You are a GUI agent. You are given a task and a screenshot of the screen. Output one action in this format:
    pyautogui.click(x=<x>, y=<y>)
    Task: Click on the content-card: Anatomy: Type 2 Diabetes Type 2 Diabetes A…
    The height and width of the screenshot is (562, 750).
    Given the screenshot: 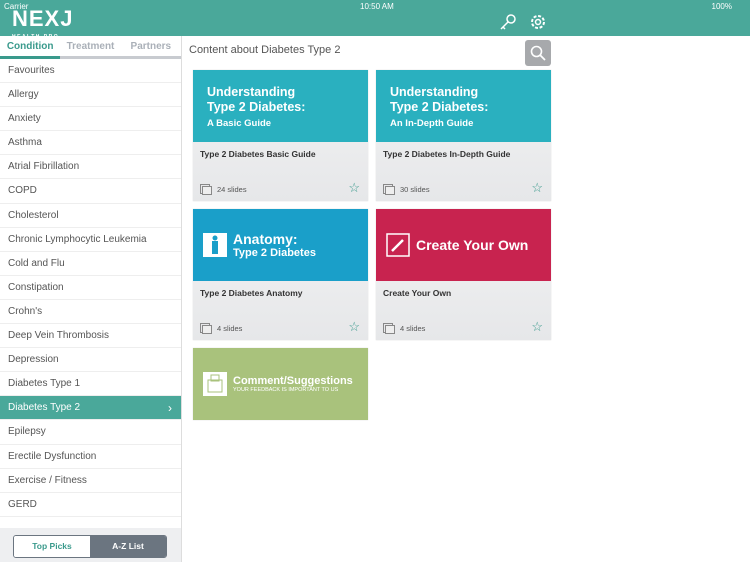 What is the action you would take?
    pyautogui.click(x=280, y=274)
    